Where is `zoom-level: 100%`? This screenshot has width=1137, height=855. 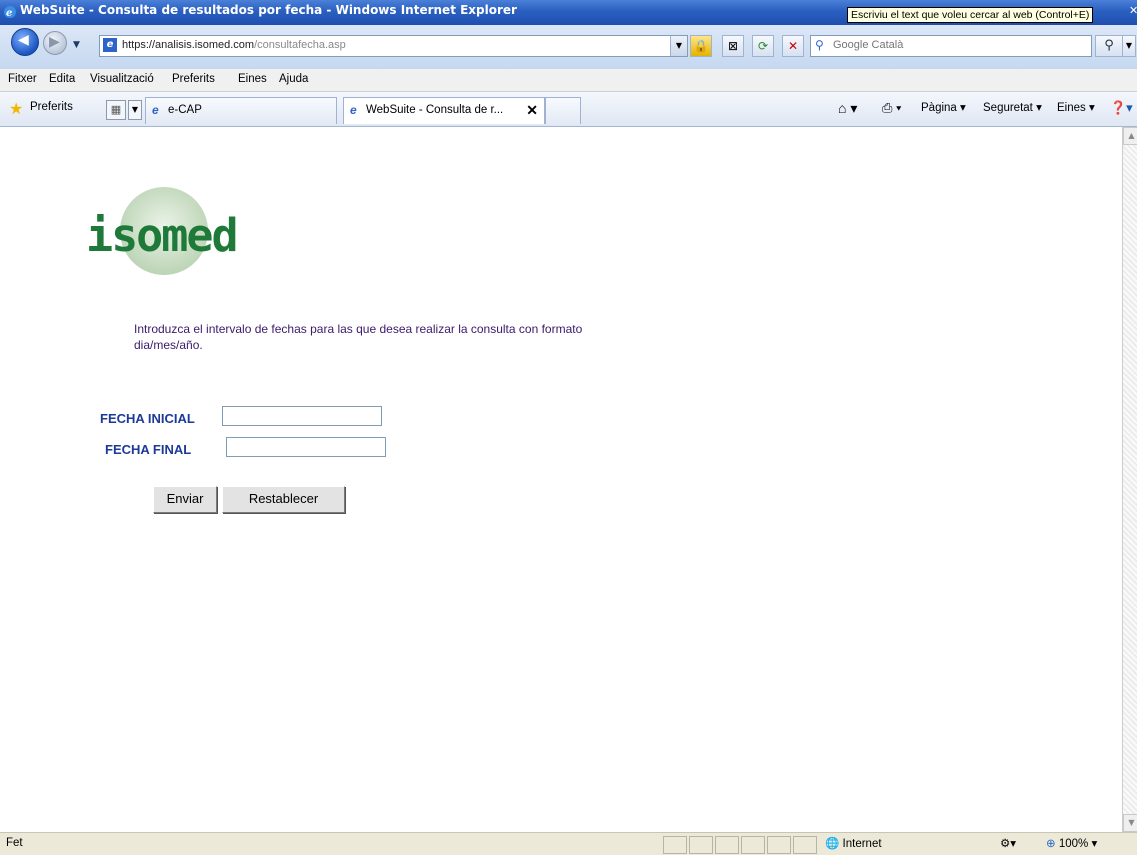 zoom-level: 100% is located at coordinates (1073, 844).